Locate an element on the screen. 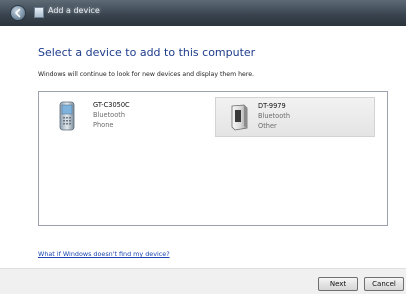 This screenshot has width=406, height=294. title-bar: Add a device is located at coordinates (203, 13).